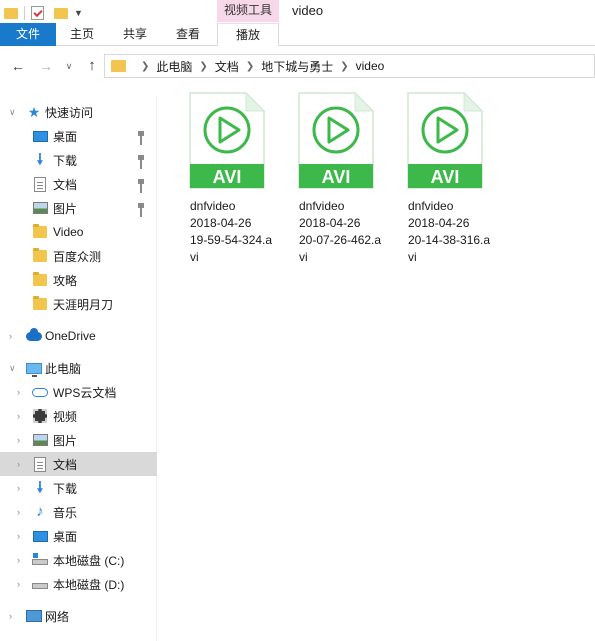 This screenshot has width=595, height=641. I want to click on sidebar-item-tianya: 天涯明月刀, so click(78, 304).